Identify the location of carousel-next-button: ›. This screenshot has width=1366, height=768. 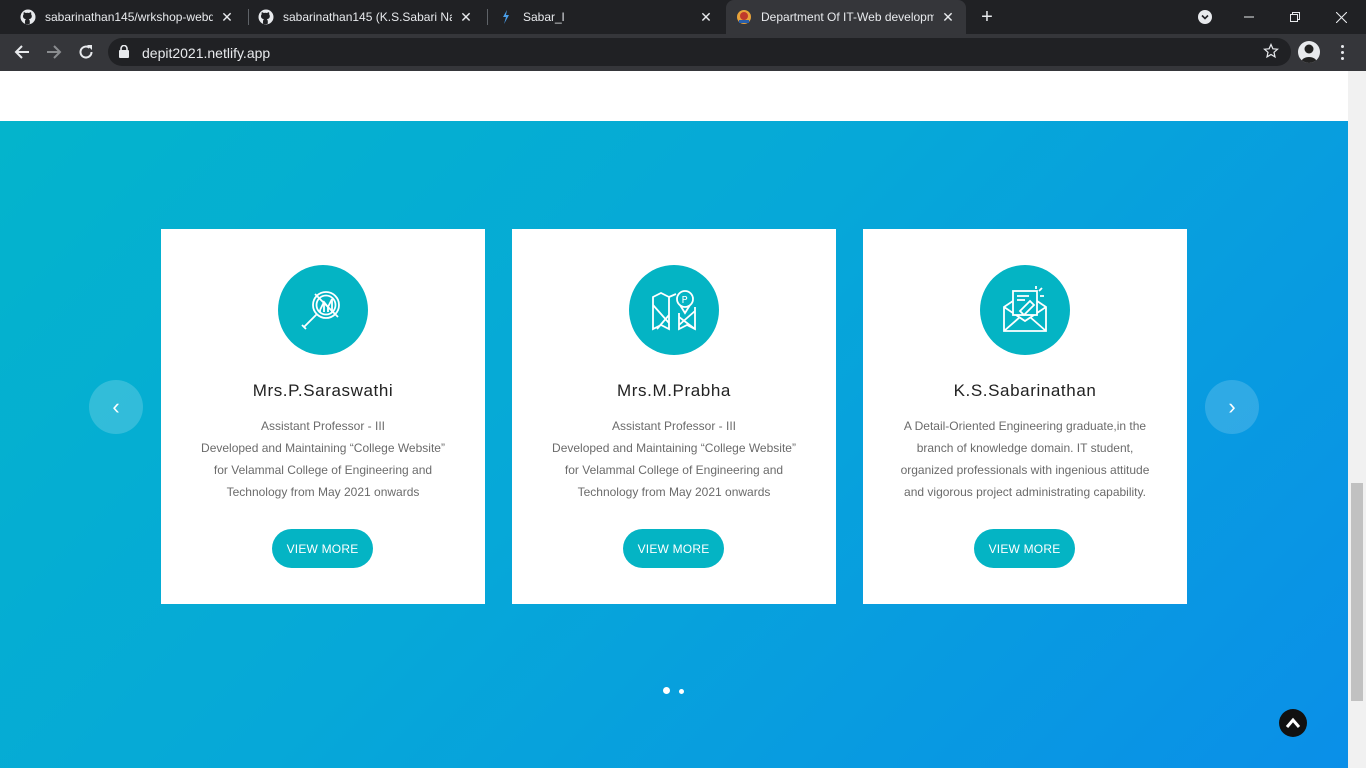
(1232, 407).